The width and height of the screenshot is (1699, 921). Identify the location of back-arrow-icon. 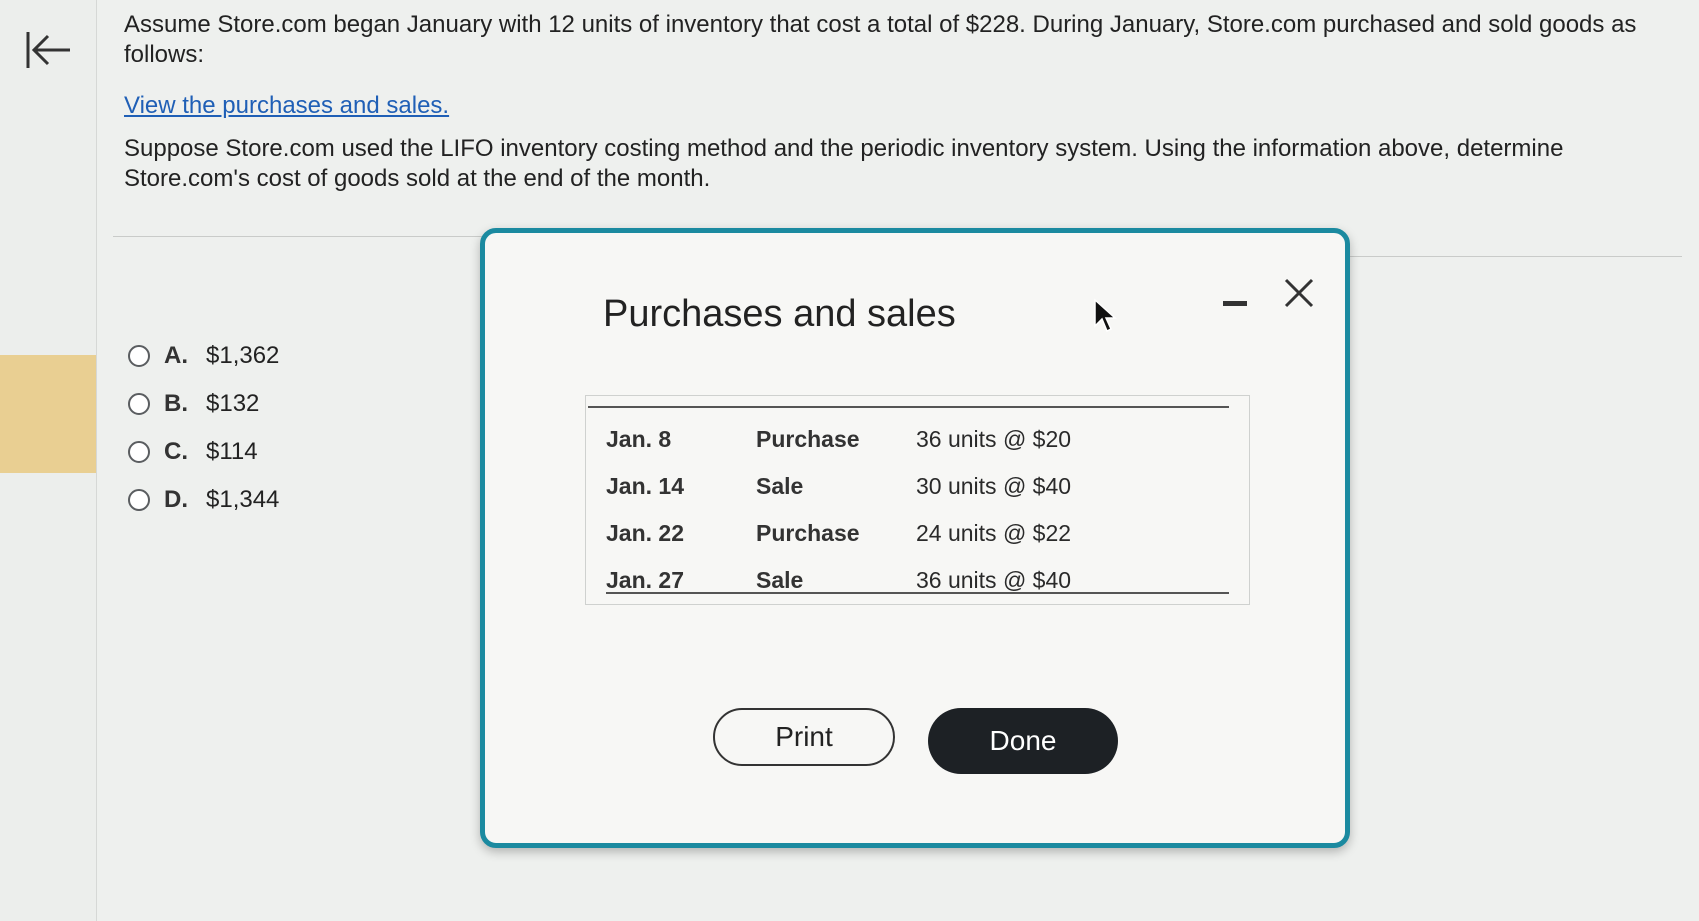
(49, 50).